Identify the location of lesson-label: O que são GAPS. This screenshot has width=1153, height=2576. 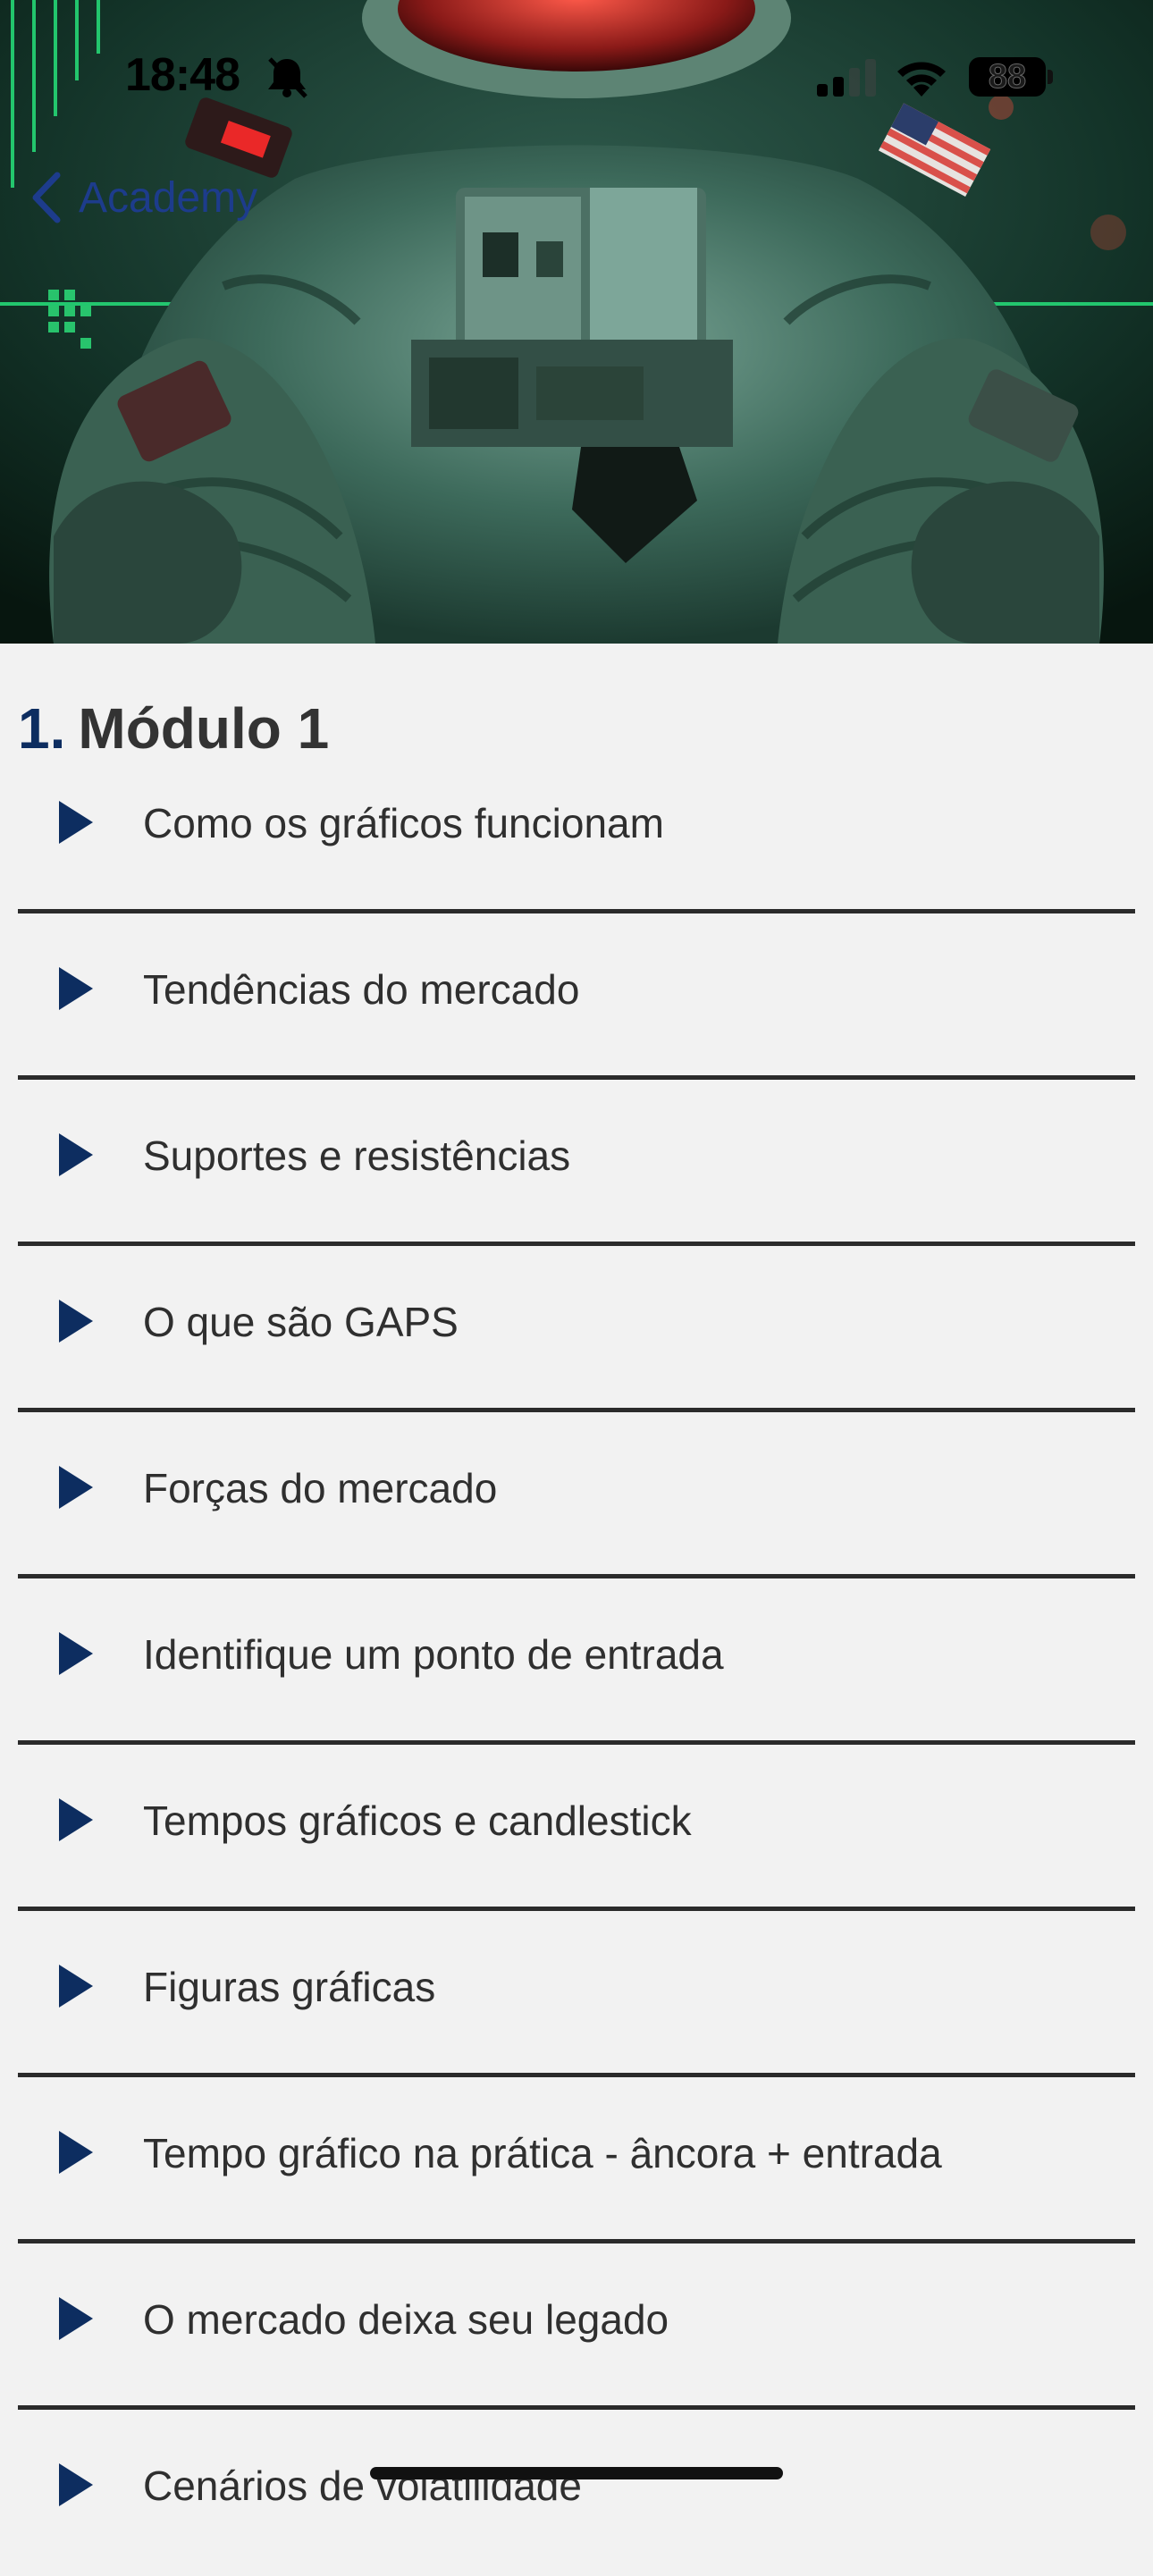
(301, 1322).